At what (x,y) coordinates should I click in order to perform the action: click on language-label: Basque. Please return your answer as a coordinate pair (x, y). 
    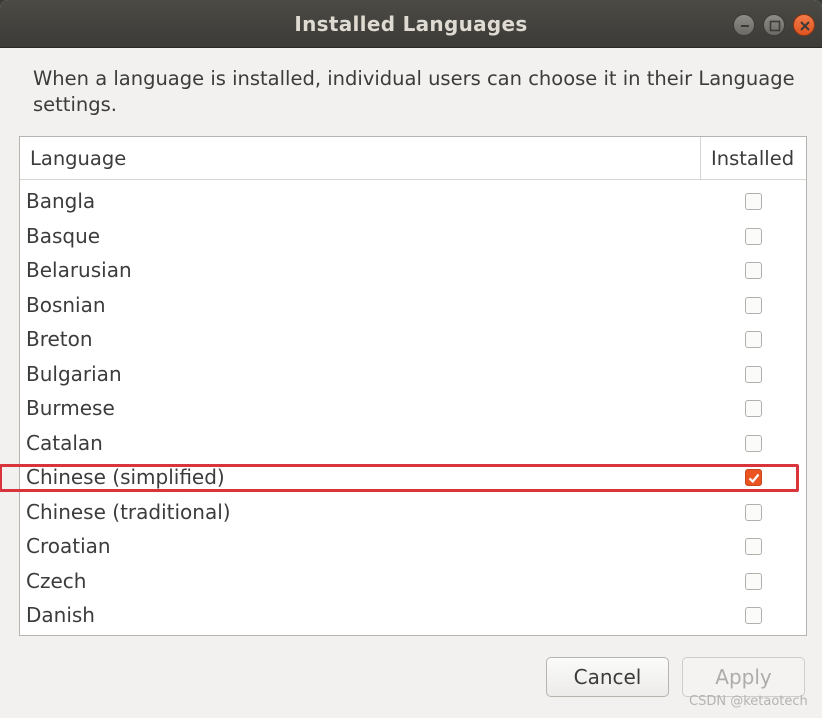
    Looking at the image, I should click on (63, 235).